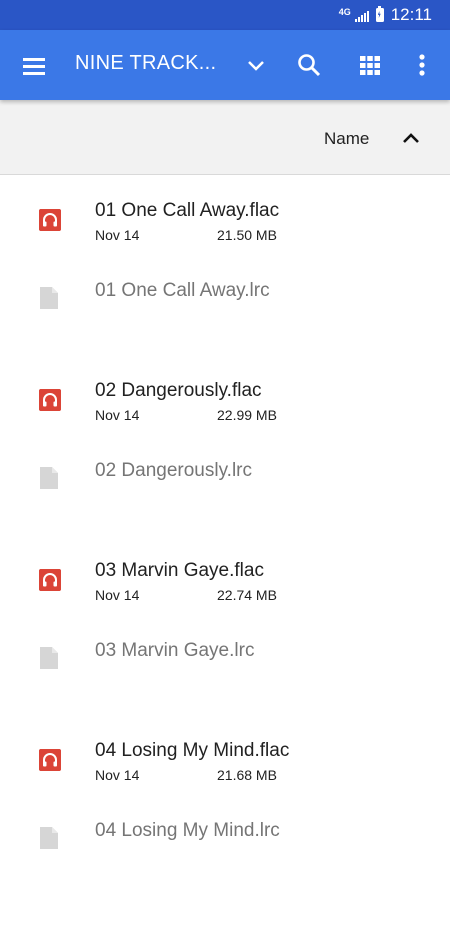 The image size is (450, 925). What do you see at coordinates (344, 11) in the screenshot?
I see `network-type: 4G` at bounding box center [344, 11].